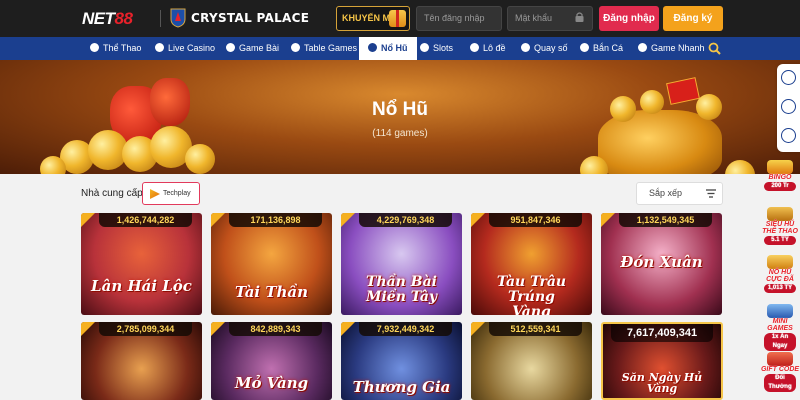 This screenshot has width=800, height=400. Describe the element at coordinates (141, 286) in the screenshot. I see `game-title: Lân Hái Lộc` at that location.